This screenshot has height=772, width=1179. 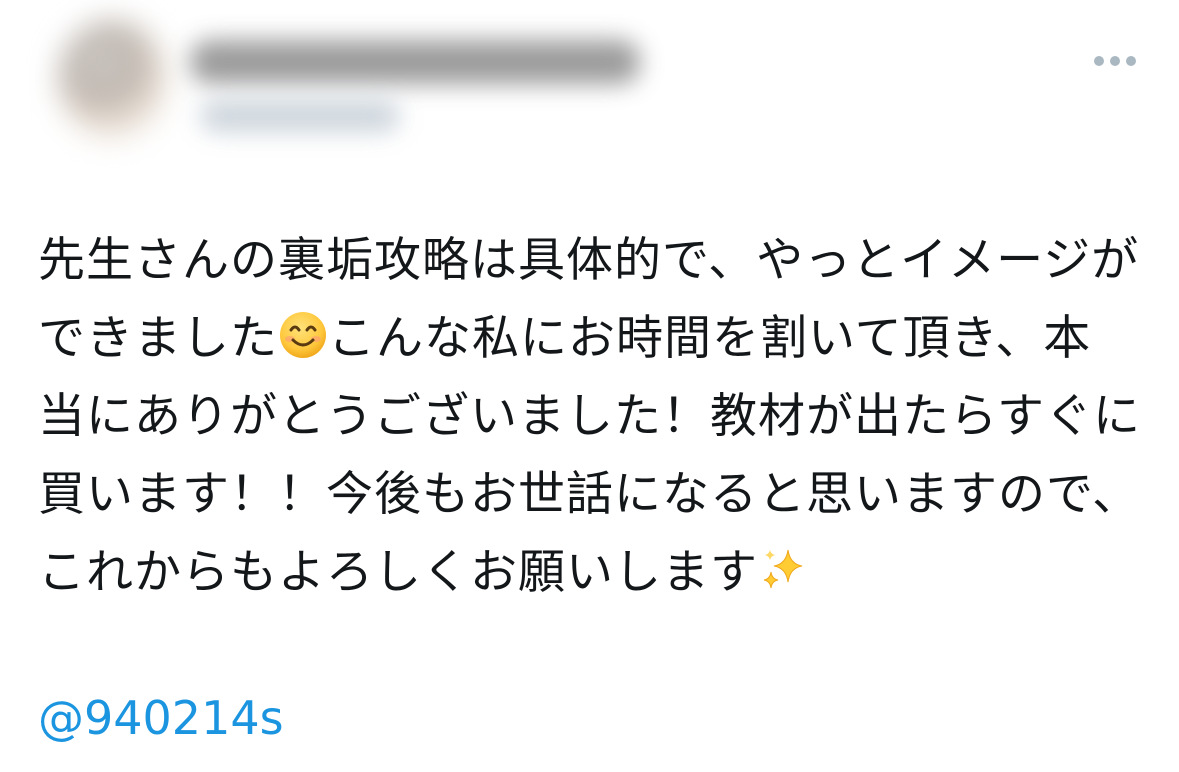 What do you see at coordinates (161, 718) in the screenshot?
I see `mention-link: @940214s` at bounding box center [161, 718].